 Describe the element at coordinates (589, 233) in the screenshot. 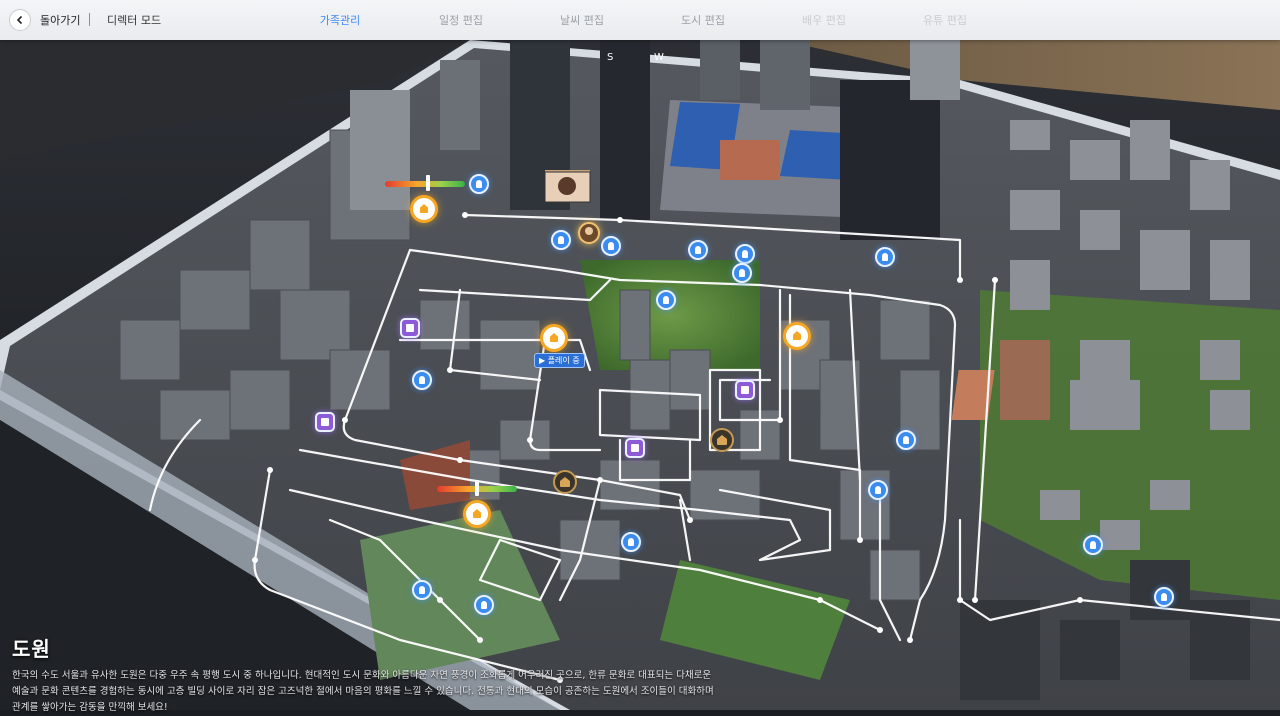

I see `user-avatar-icon` at that location.